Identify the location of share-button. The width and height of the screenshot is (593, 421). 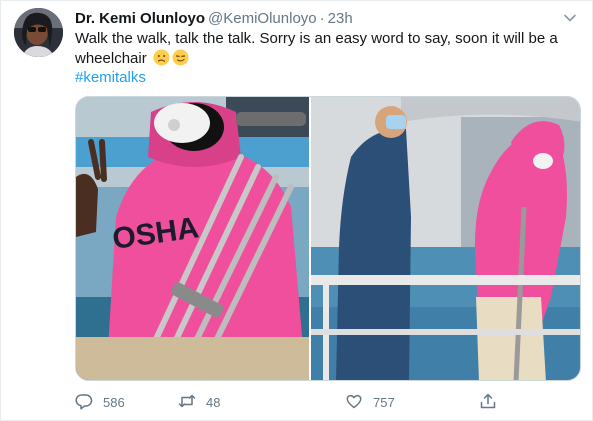
(488, 402).